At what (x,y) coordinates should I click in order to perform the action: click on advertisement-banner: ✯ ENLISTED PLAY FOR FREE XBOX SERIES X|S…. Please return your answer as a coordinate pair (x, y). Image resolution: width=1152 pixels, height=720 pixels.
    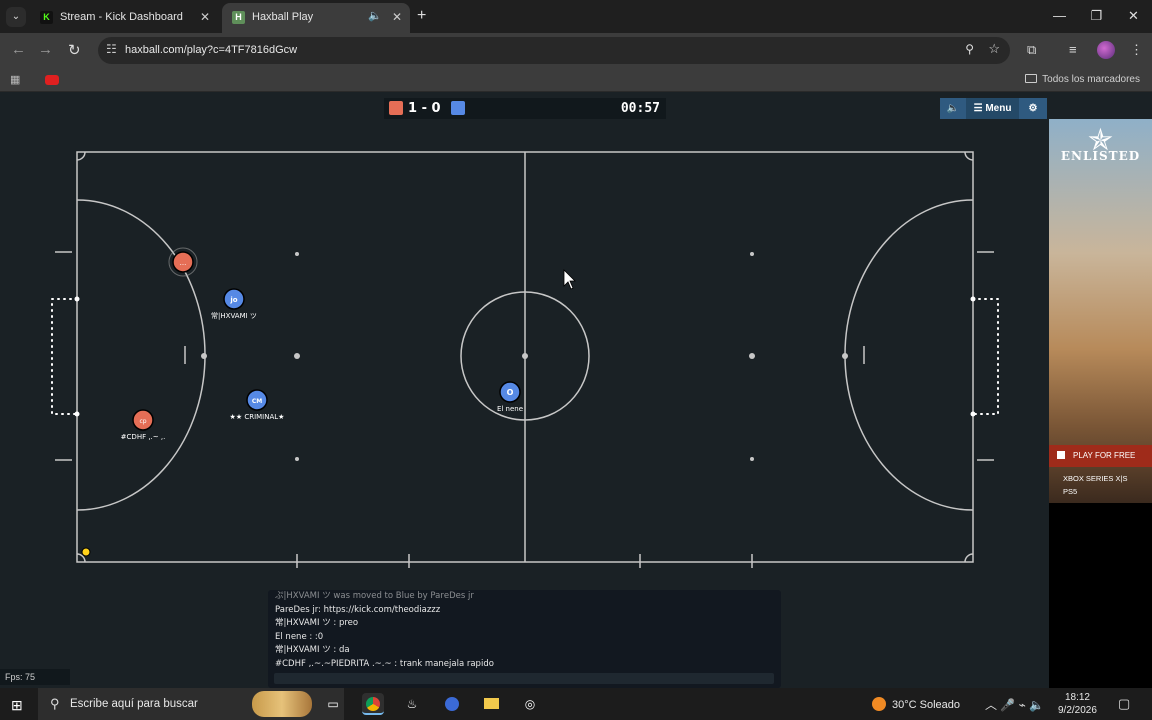
    Looking at the image, I should click on (1100, 311).